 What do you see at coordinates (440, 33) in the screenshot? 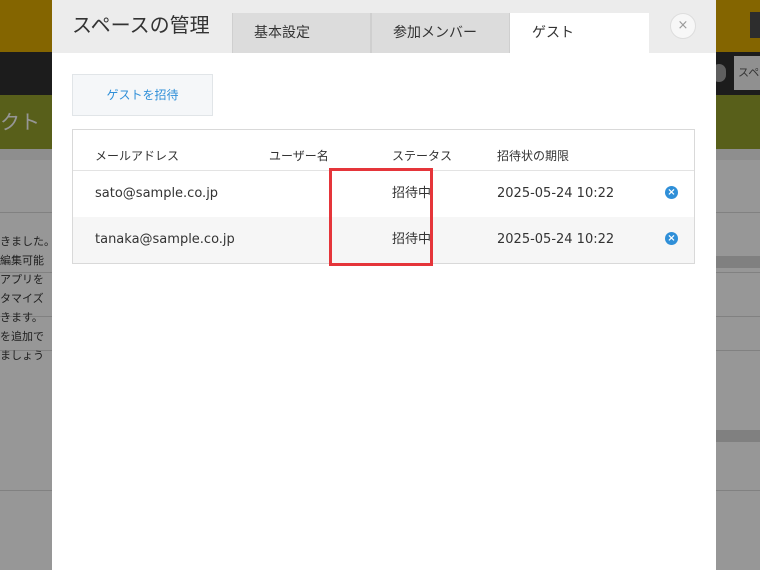
I see `tab-members: 参加メンバー` at bounding box center [440, 33].